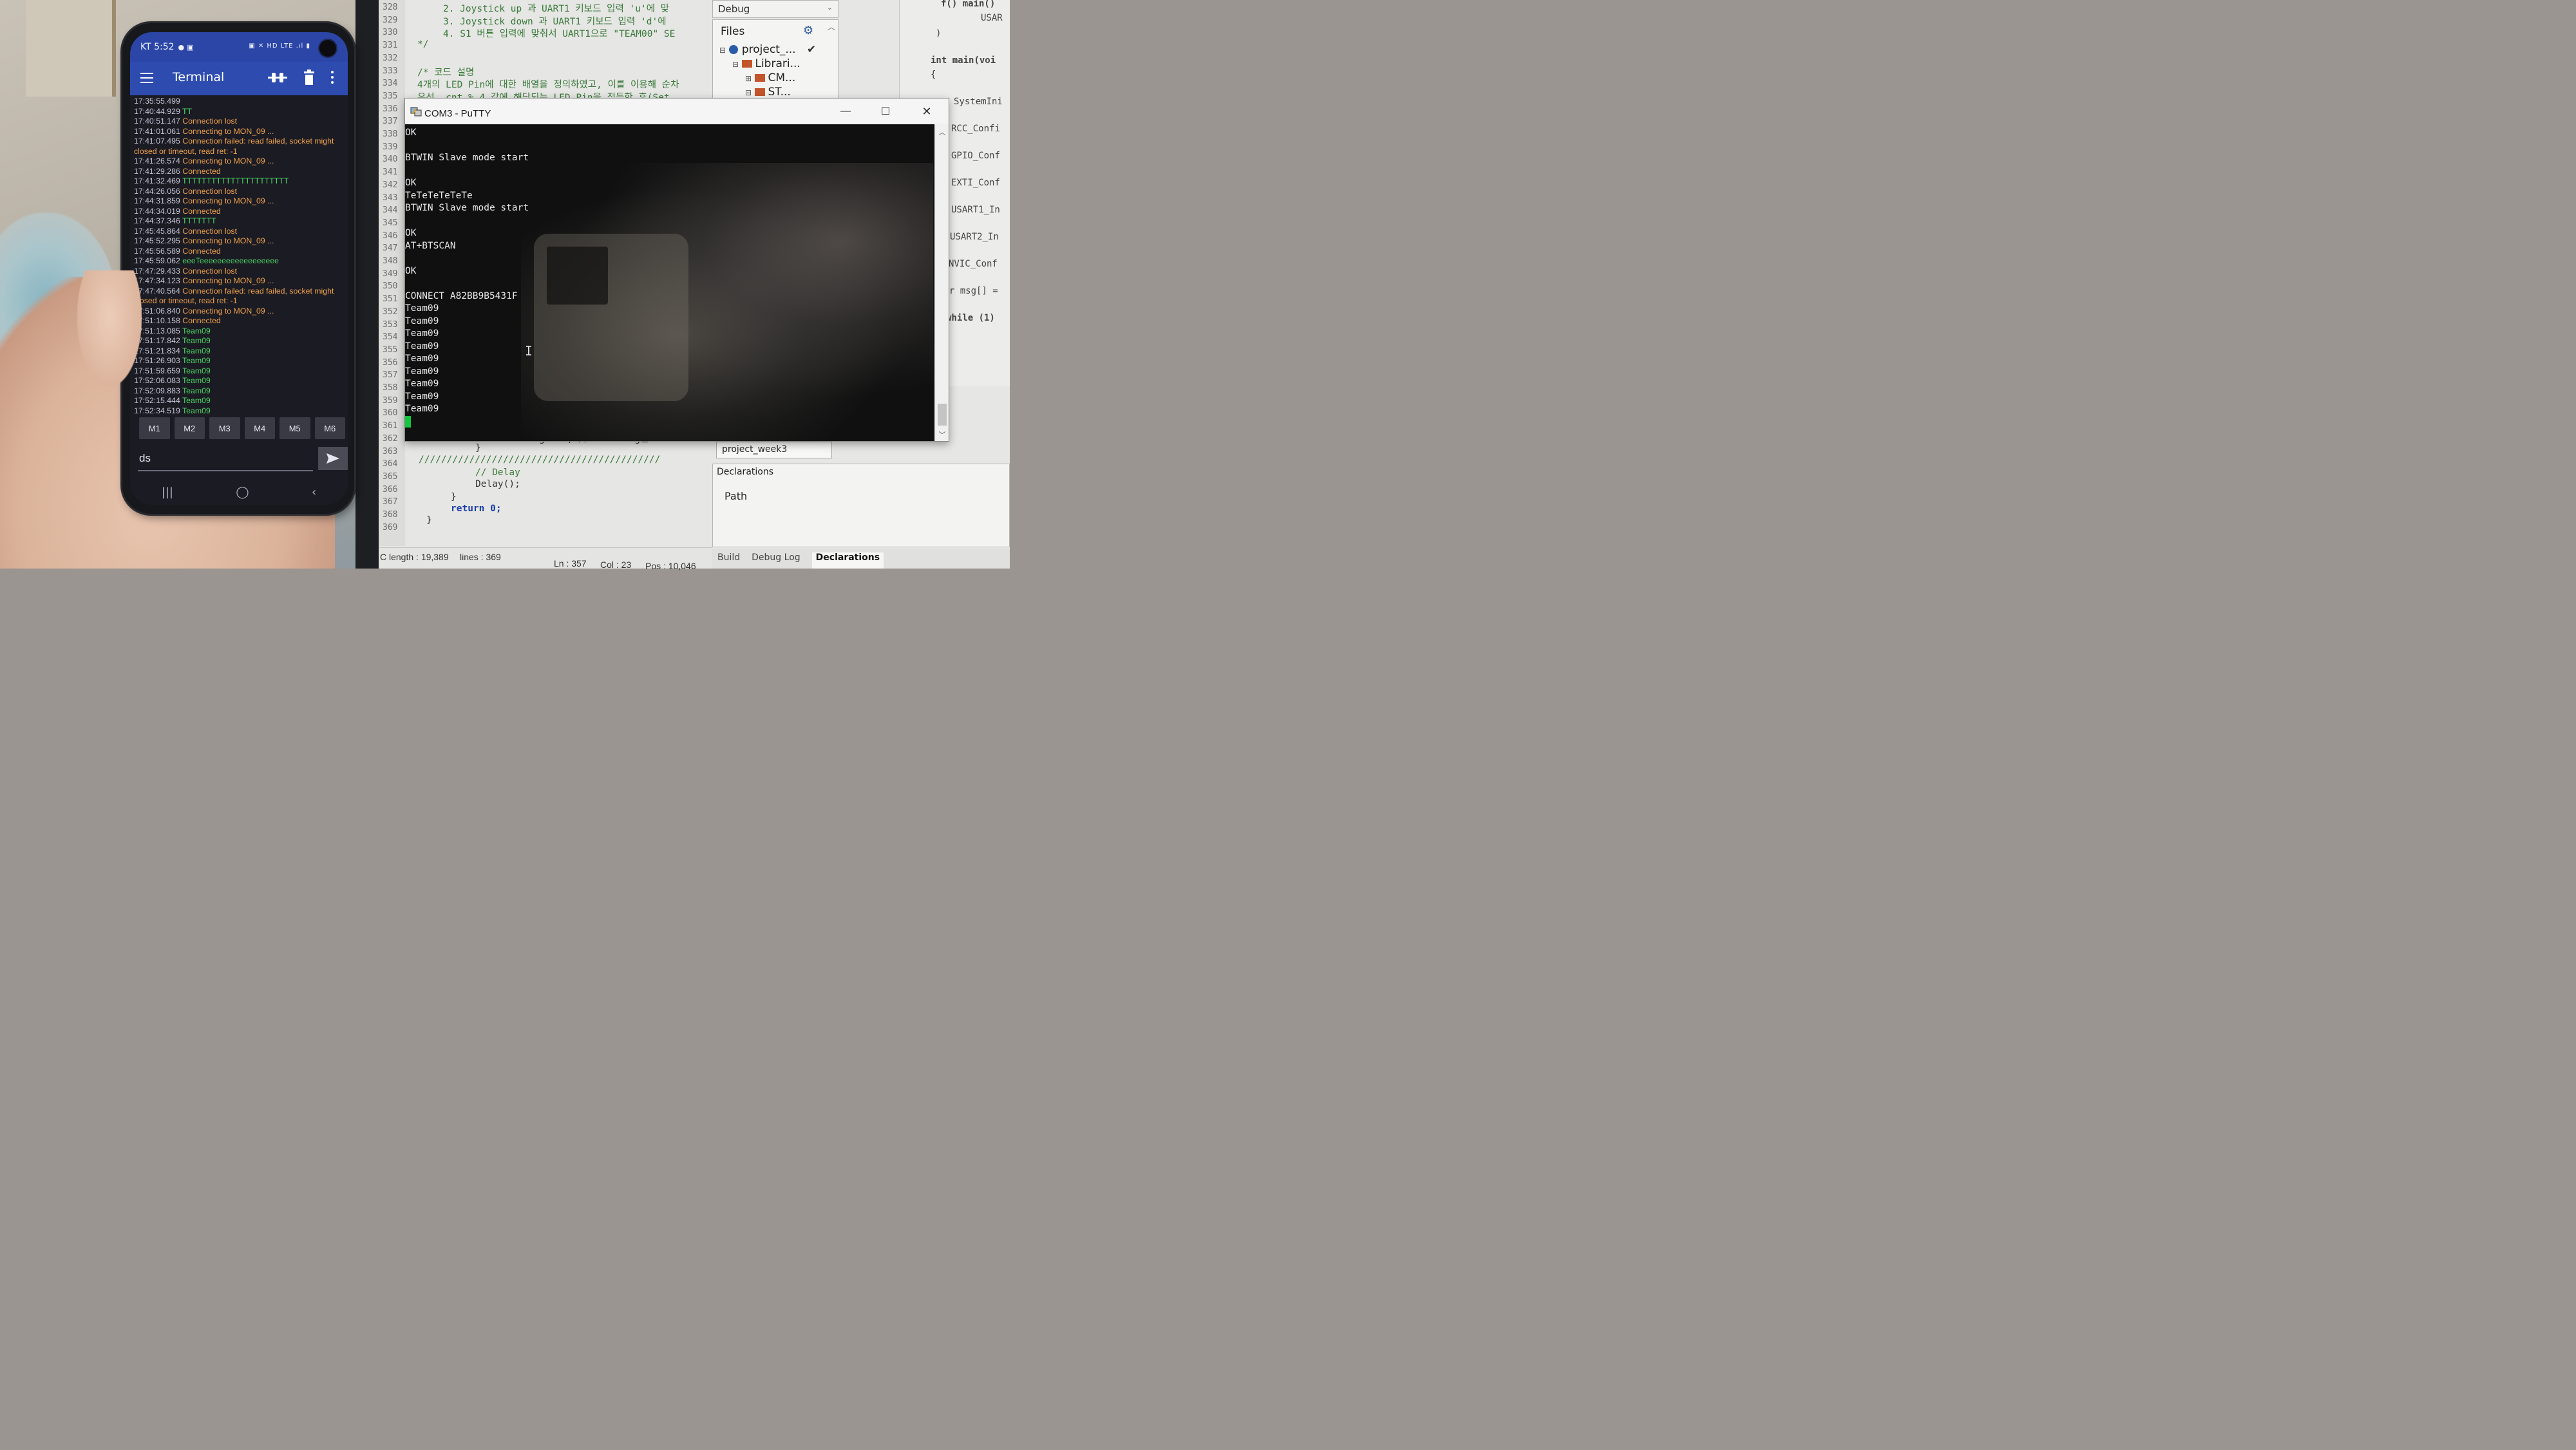  Describe the element at coordinates (242, 492) in the screenshot. I see `home-button: ◯` at that location.